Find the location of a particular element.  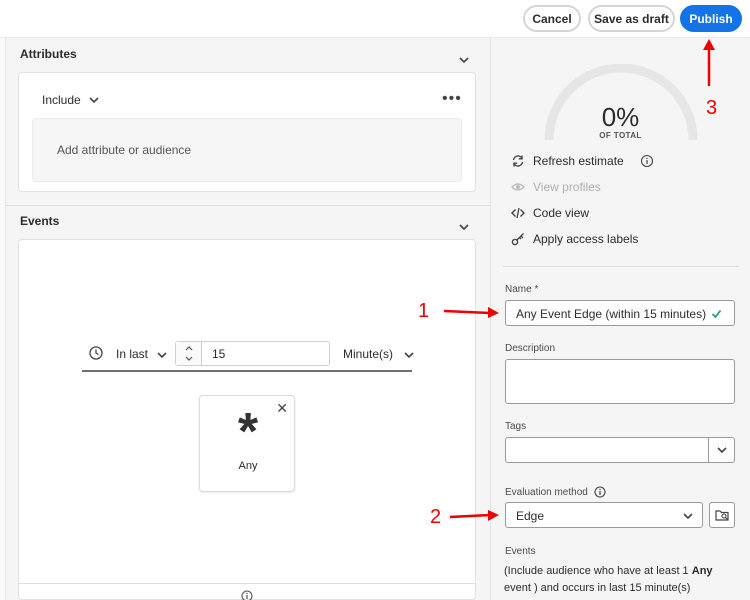

panel-divider is located at coordinates (621, 266).